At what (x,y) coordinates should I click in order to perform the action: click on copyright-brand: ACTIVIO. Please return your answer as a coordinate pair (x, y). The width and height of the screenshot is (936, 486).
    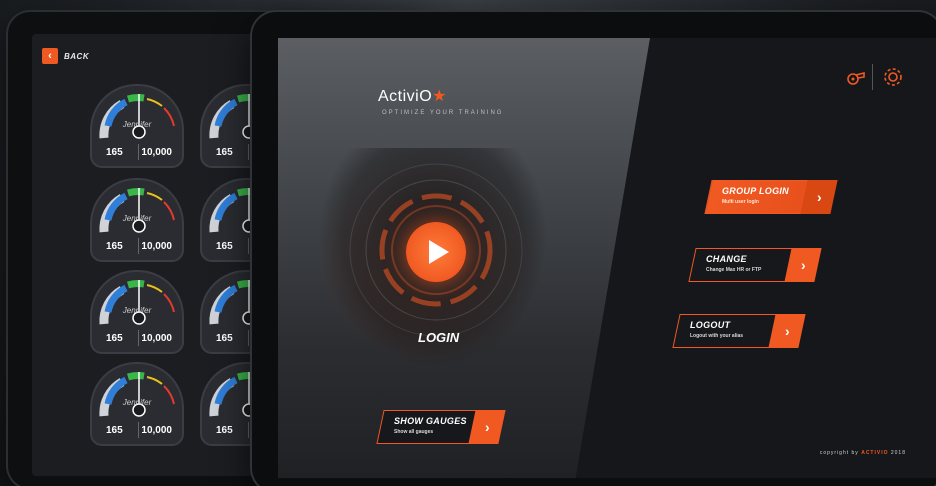
    Looking at the image, I should click on (875, 453).